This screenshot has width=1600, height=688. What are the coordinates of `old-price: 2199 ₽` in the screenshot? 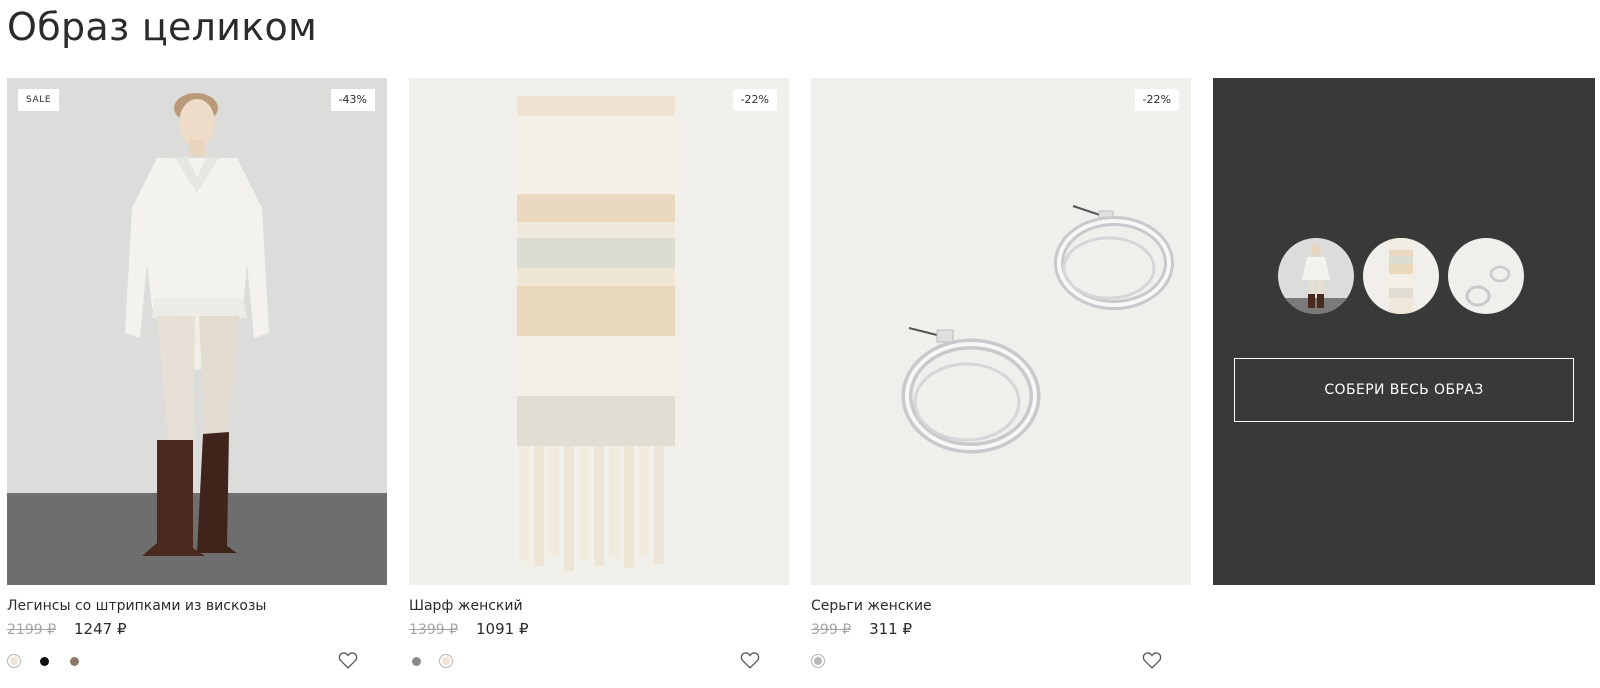 It's located at (31, 630).